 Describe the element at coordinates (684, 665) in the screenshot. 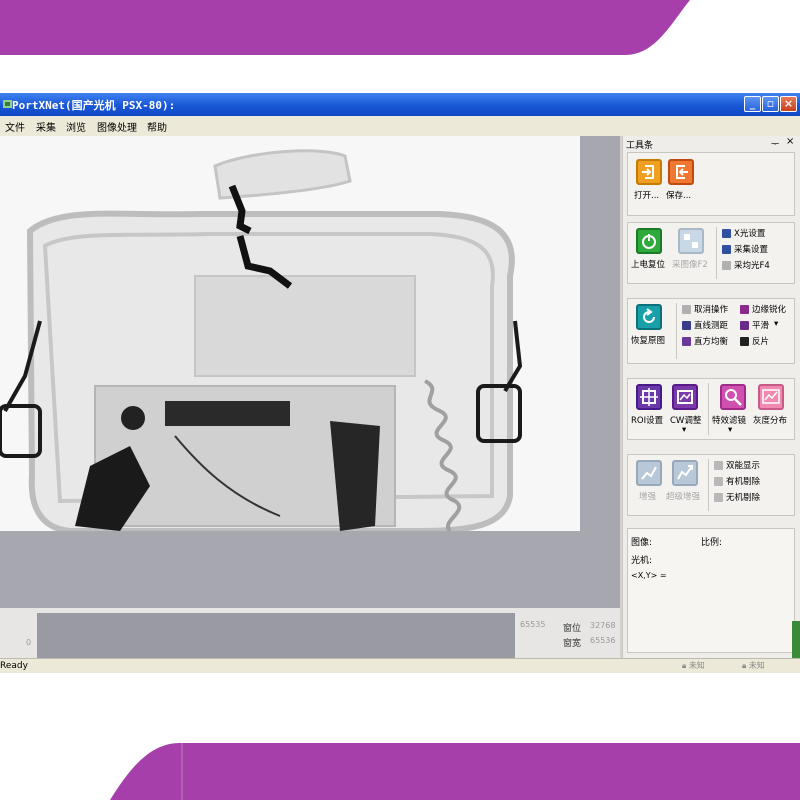

I see `lock-icon: 🔒︎` at that location.